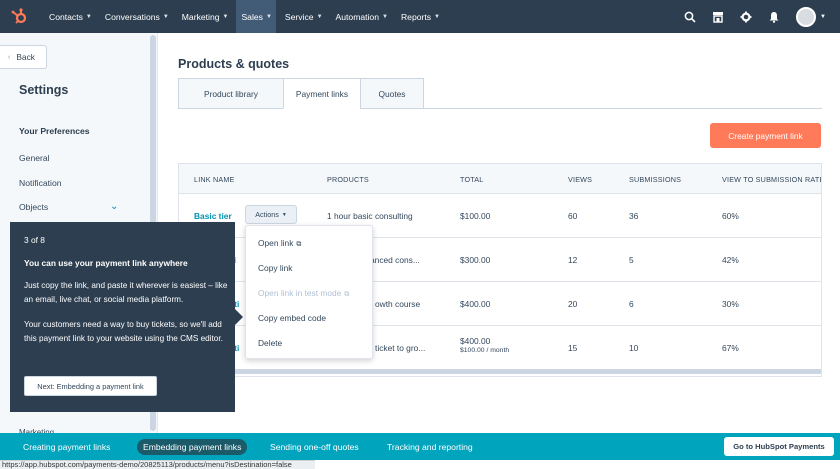 The width and height of the screenshot is (840, 469). I want to click on menu-item-copy-embed-code: Copy embed code, so click(292, 318).